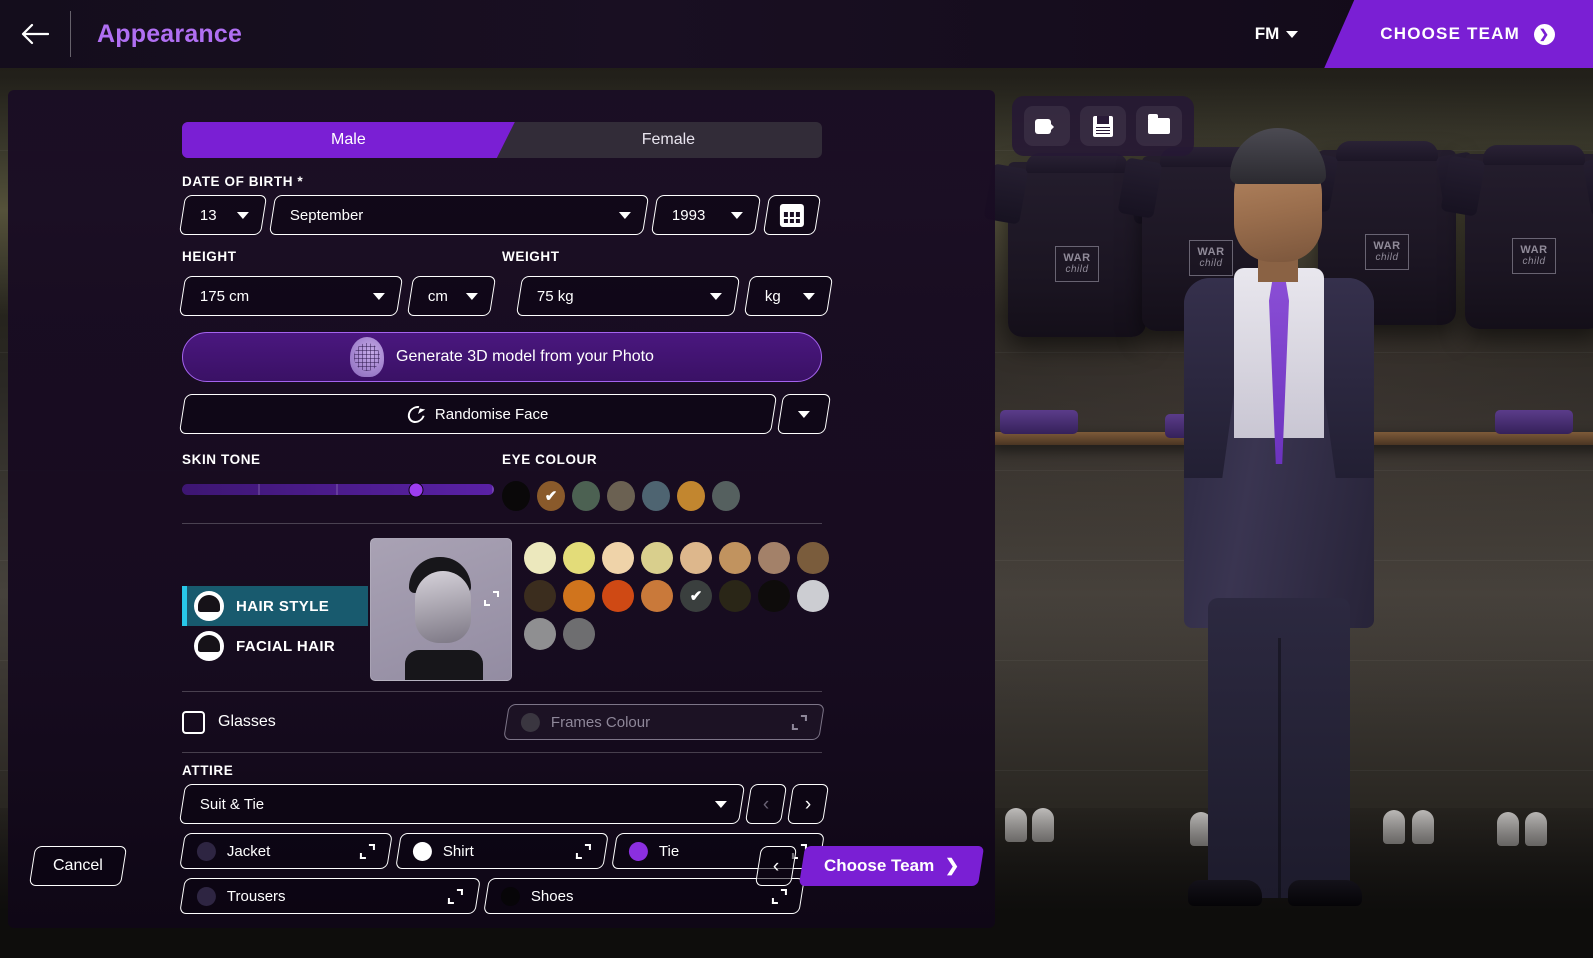 The image size is (1593, 958). What do you see at coordinates (792, 215) in the screenshot?
I see `calendar-button` at bounding box center [792, 215].